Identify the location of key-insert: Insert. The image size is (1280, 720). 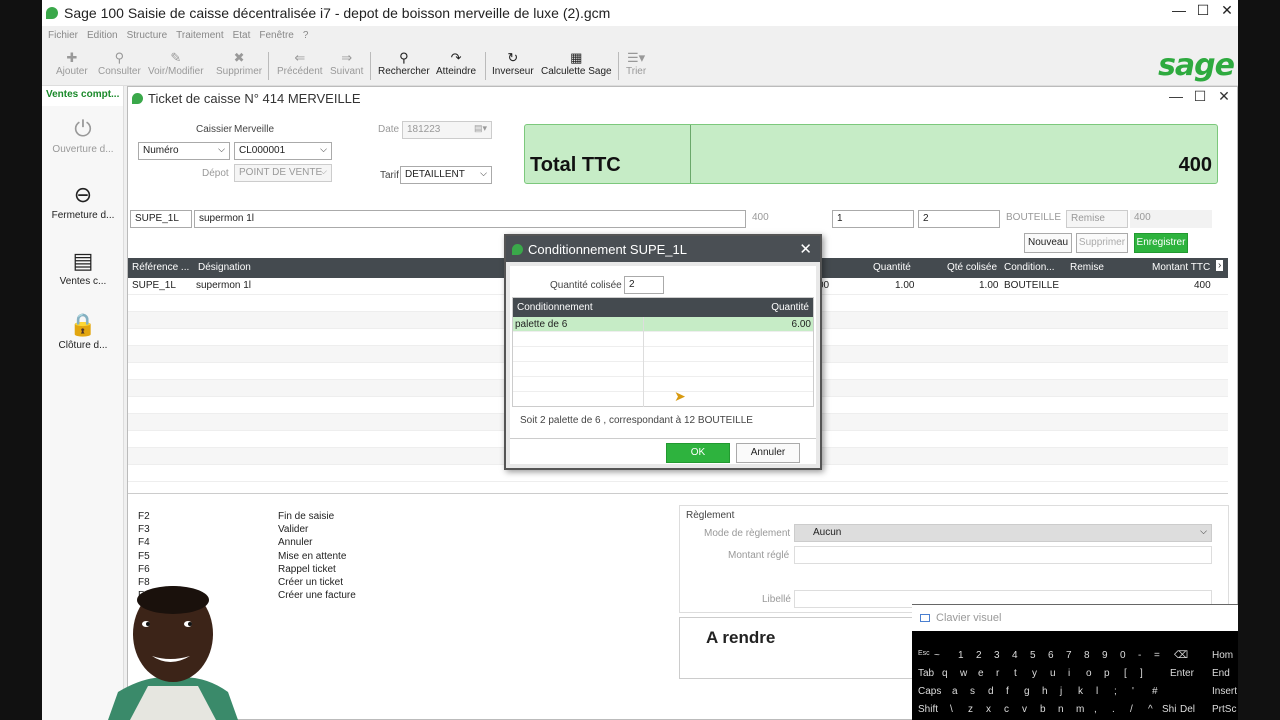
(1224, 691).